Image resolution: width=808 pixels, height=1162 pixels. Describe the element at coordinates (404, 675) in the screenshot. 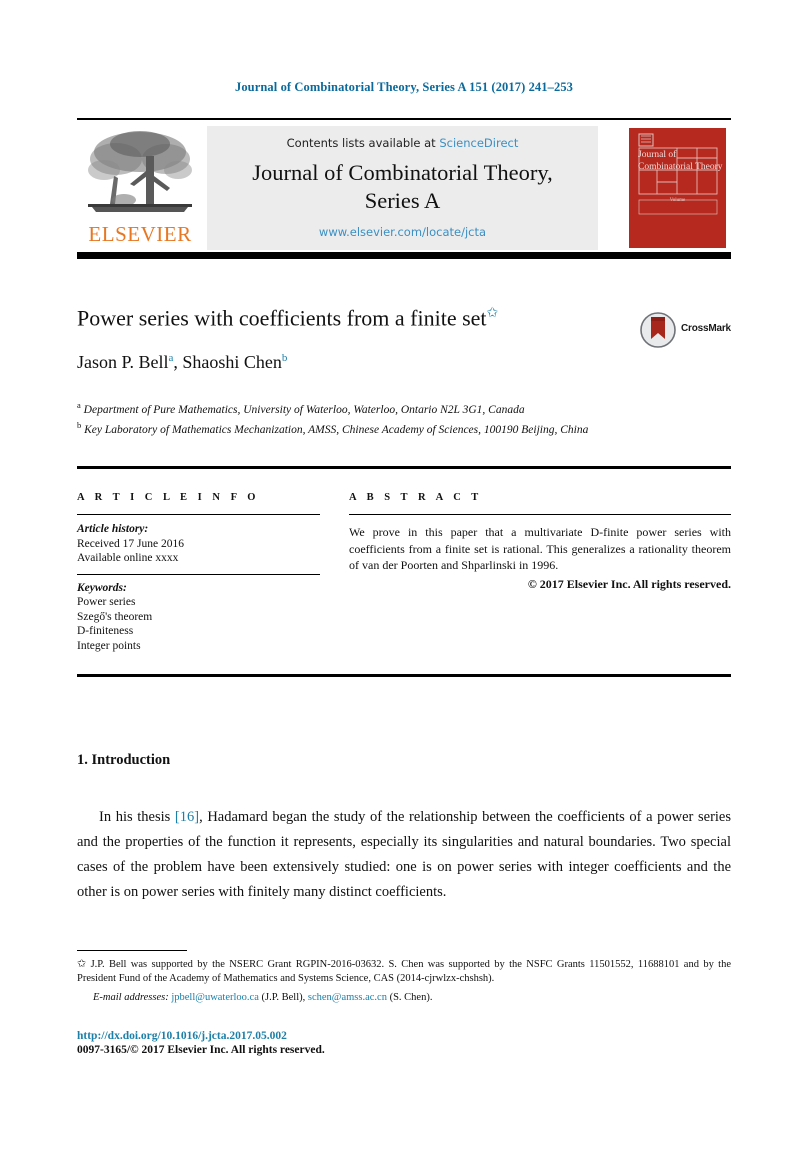

I see `abstract-bottom-rule` at that location.